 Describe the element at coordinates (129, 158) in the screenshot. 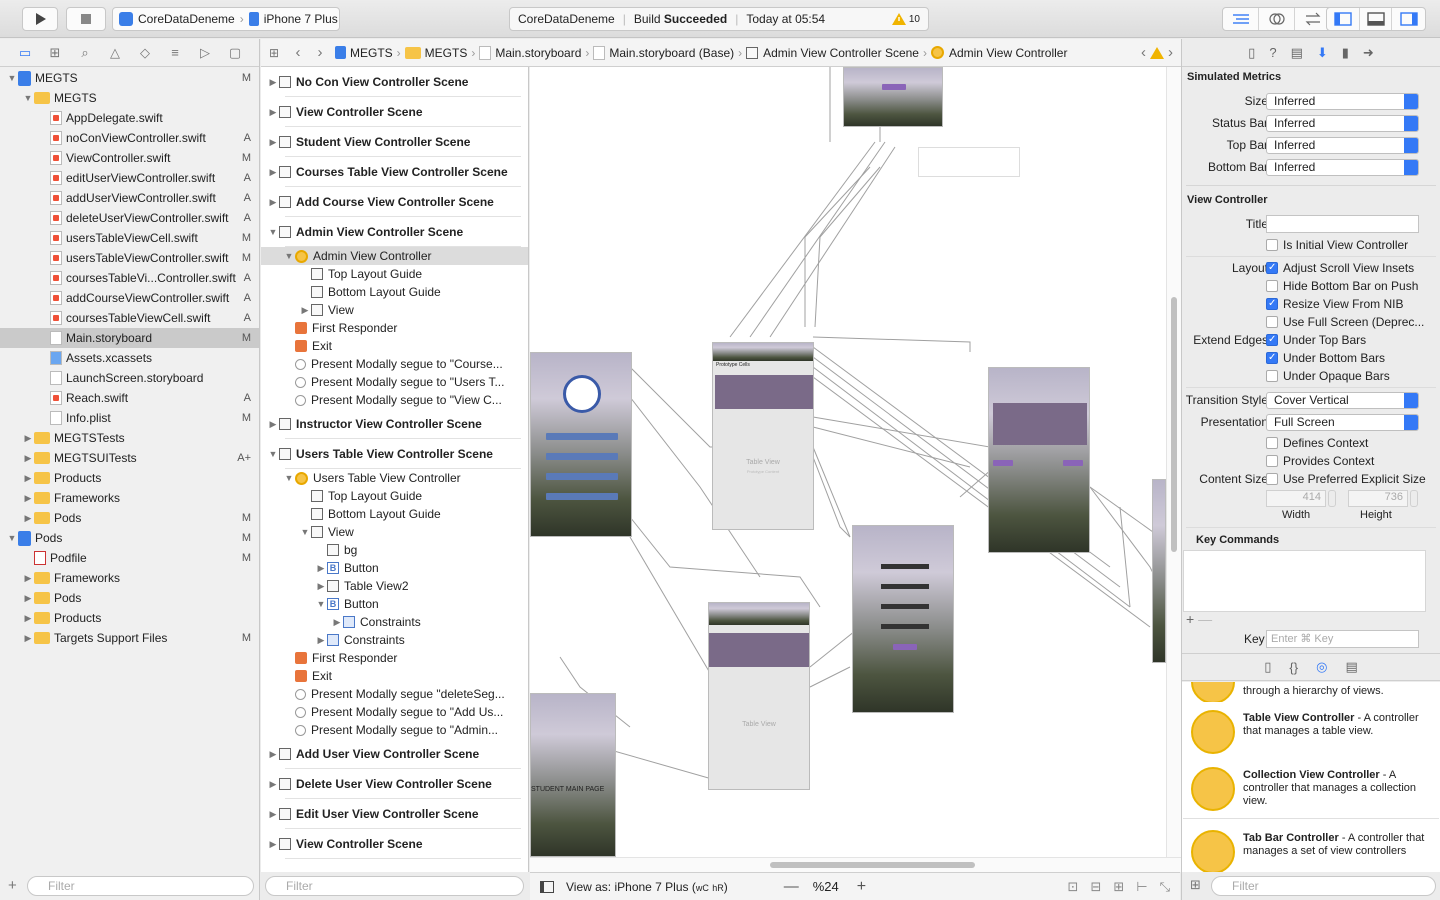

I see `file-tree-item: ViewController.swift M` at that location.